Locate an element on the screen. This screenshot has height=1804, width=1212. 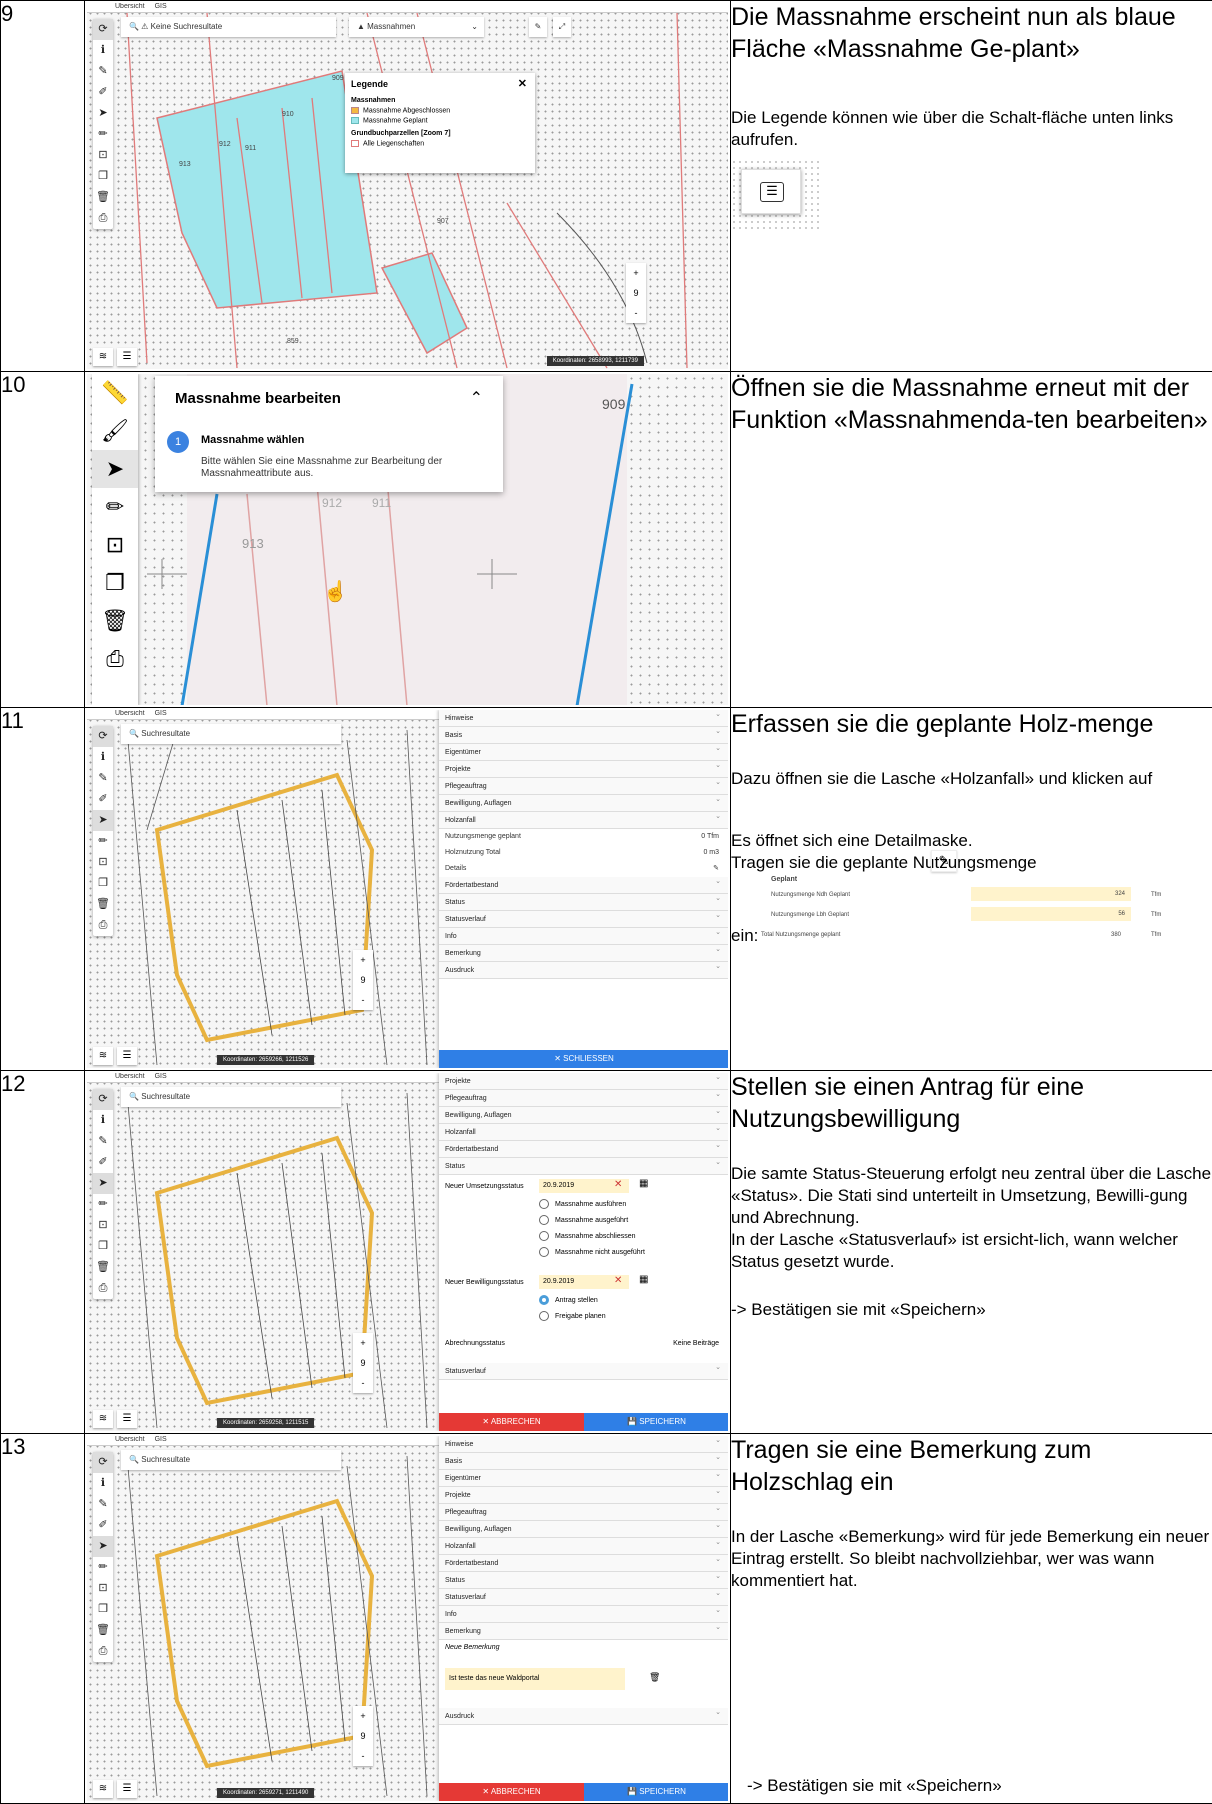
comment-textarea: Ist teste das neue Waldportal is located at coordinates (535, 1679).